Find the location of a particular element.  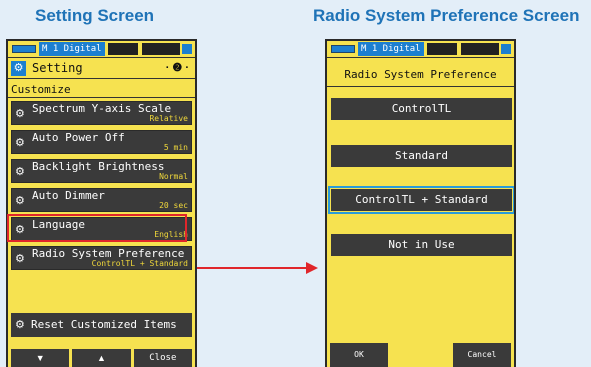

reset-label: Reset Customized Items is located at coordinates (104, 324).